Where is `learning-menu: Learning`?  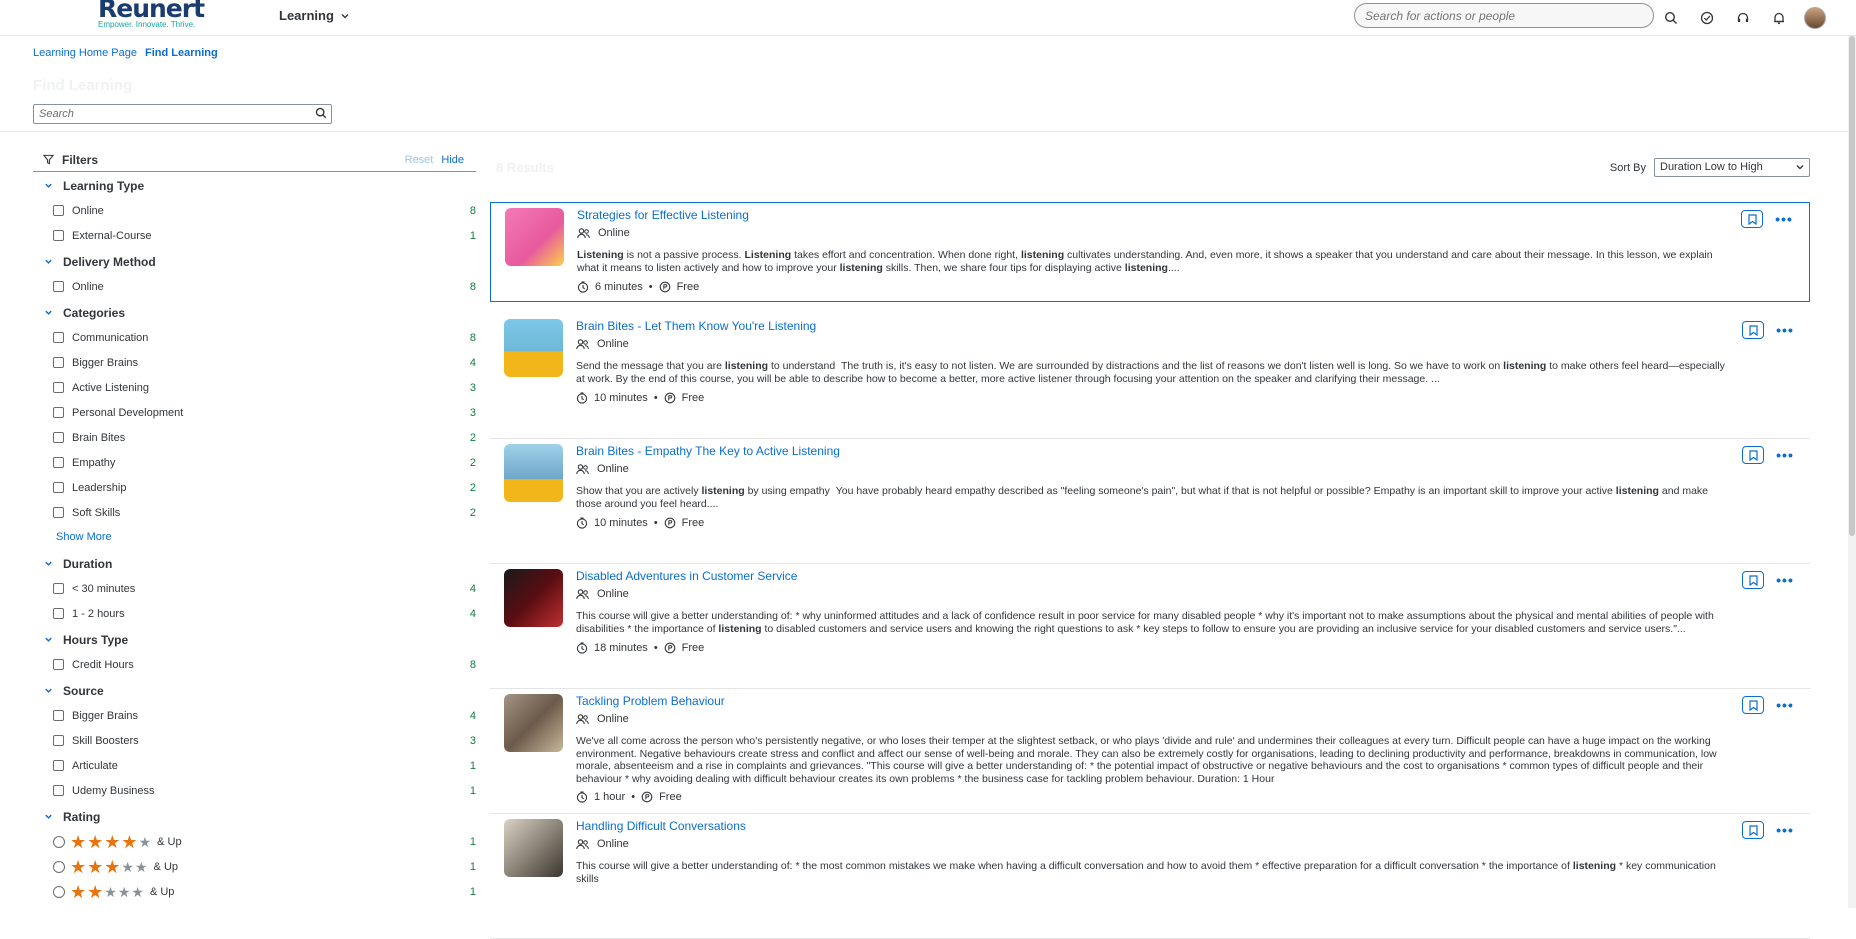
learning-menu: Learning is located at coordinates (314, 15).